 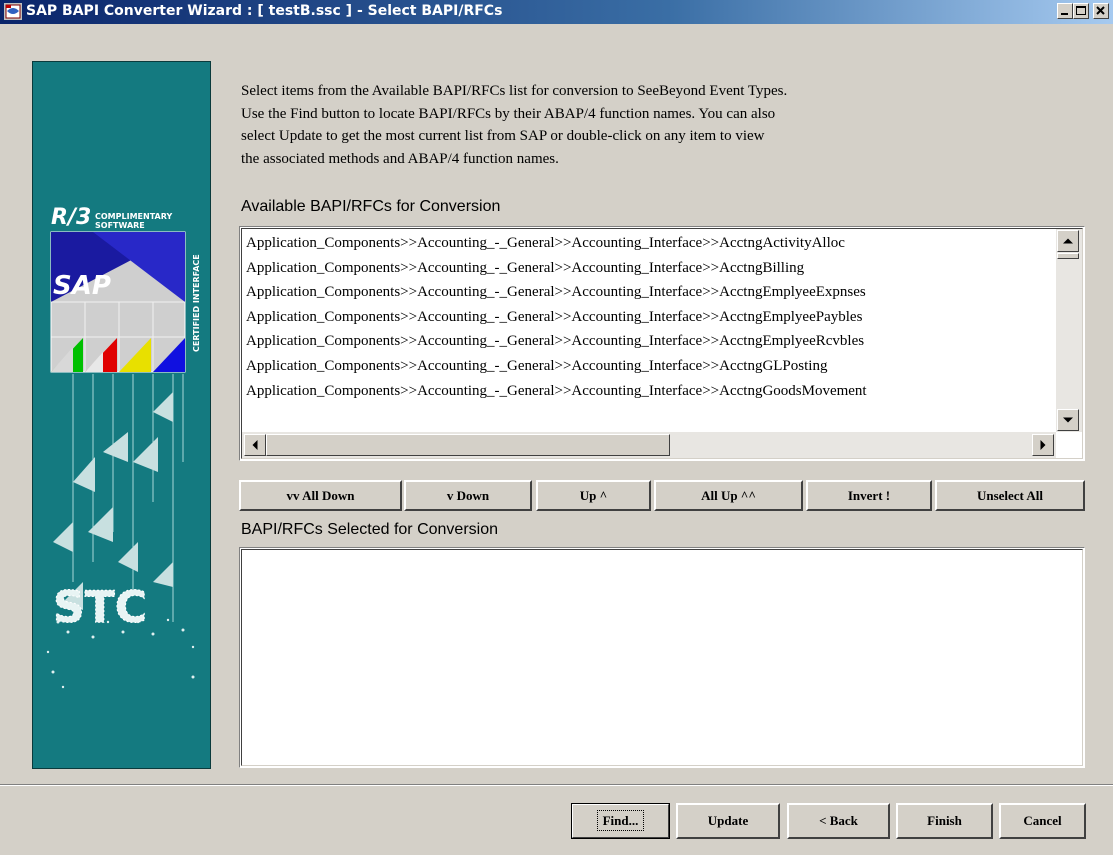 I want to click on scroll-down-button, so click(x=1068, y=420).